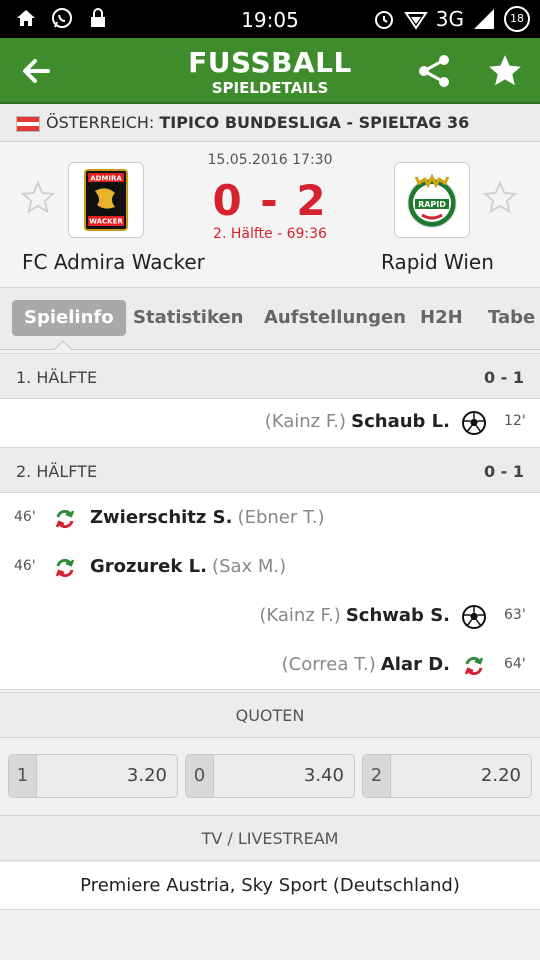 The width and height of the screenshot is (540, 960). Describe the element at coordinates (57, 471) in the screenshot. I see `half-label: 2. HÄLFTE` at that location.